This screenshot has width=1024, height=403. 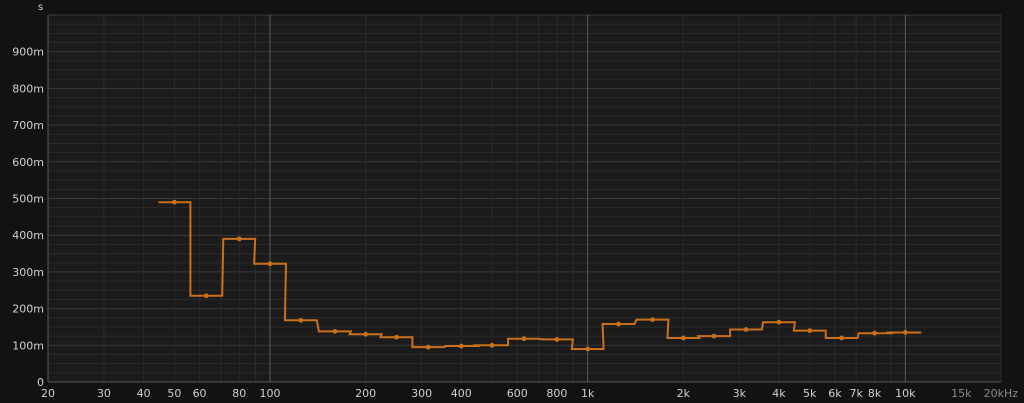 What do you see at coordinates (28, 199) in the screenshot?
I see `y-tick-label: 500m` at bounding box center [28, 199].